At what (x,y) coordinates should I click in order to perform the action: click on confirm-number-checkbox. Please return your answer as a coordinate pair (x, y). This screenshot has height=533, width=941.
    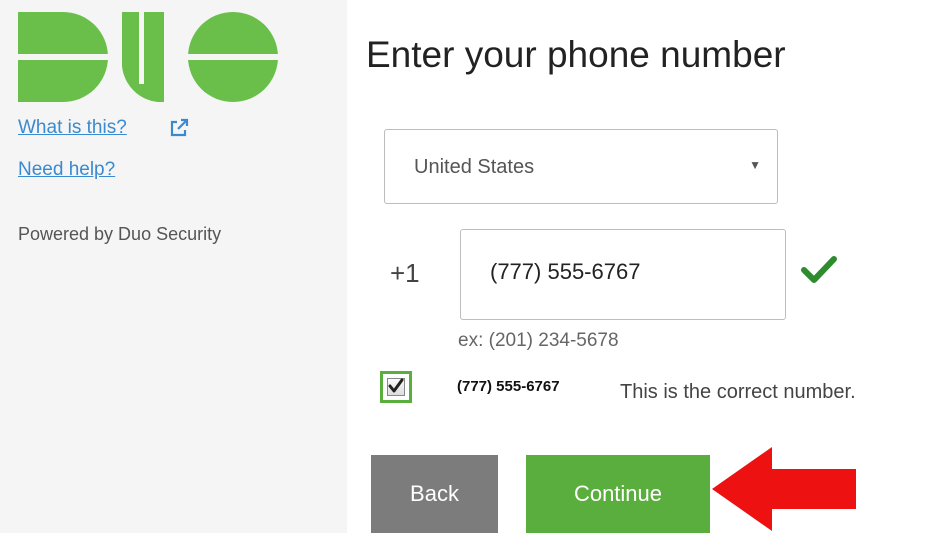
    Looking at the image, I should click on (396, 387).